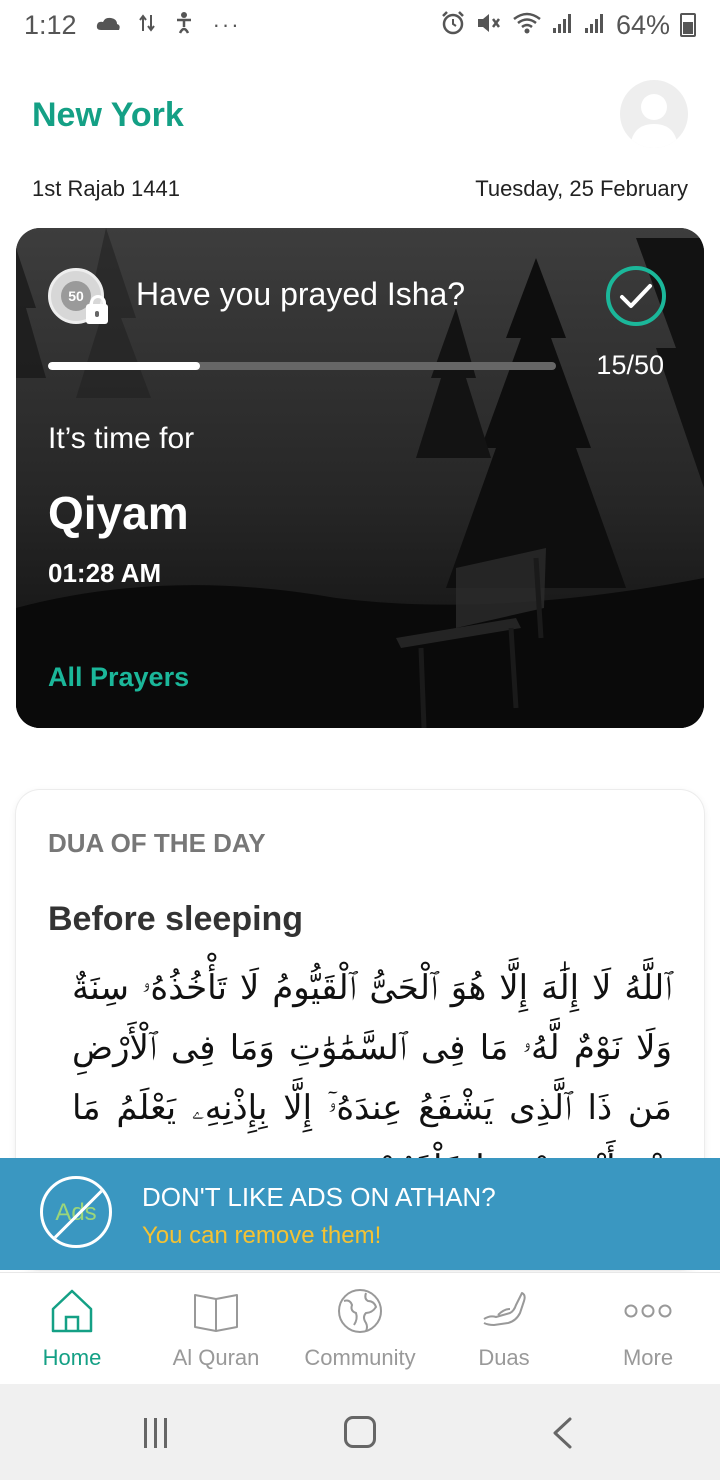 This screenshot has width=720, height=1480. I want to click on current-prayer-name: Qiyam, so click(118, 513).